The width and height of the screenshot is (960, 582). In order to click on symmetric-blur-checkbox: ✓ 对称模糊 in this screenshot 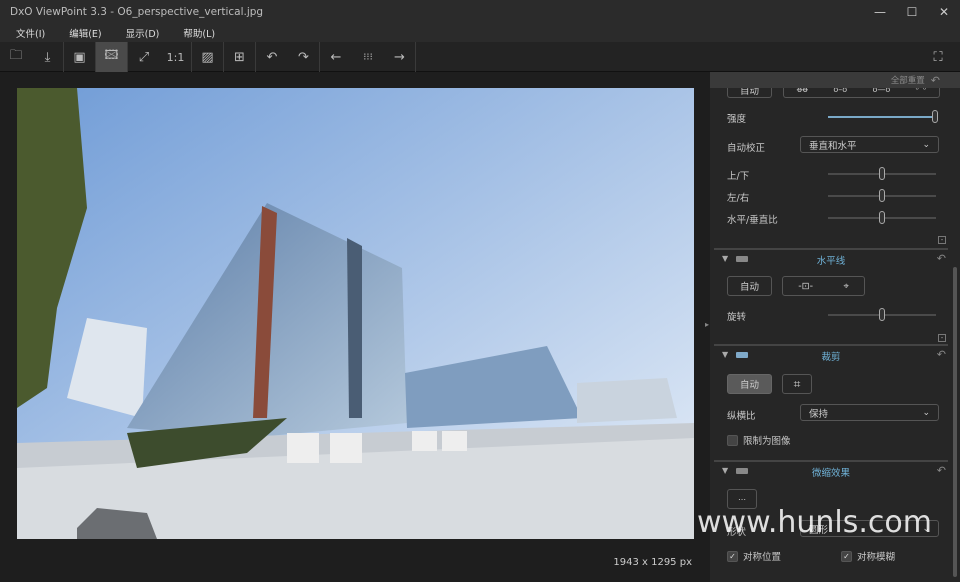, I will do `click(868, 556)`.